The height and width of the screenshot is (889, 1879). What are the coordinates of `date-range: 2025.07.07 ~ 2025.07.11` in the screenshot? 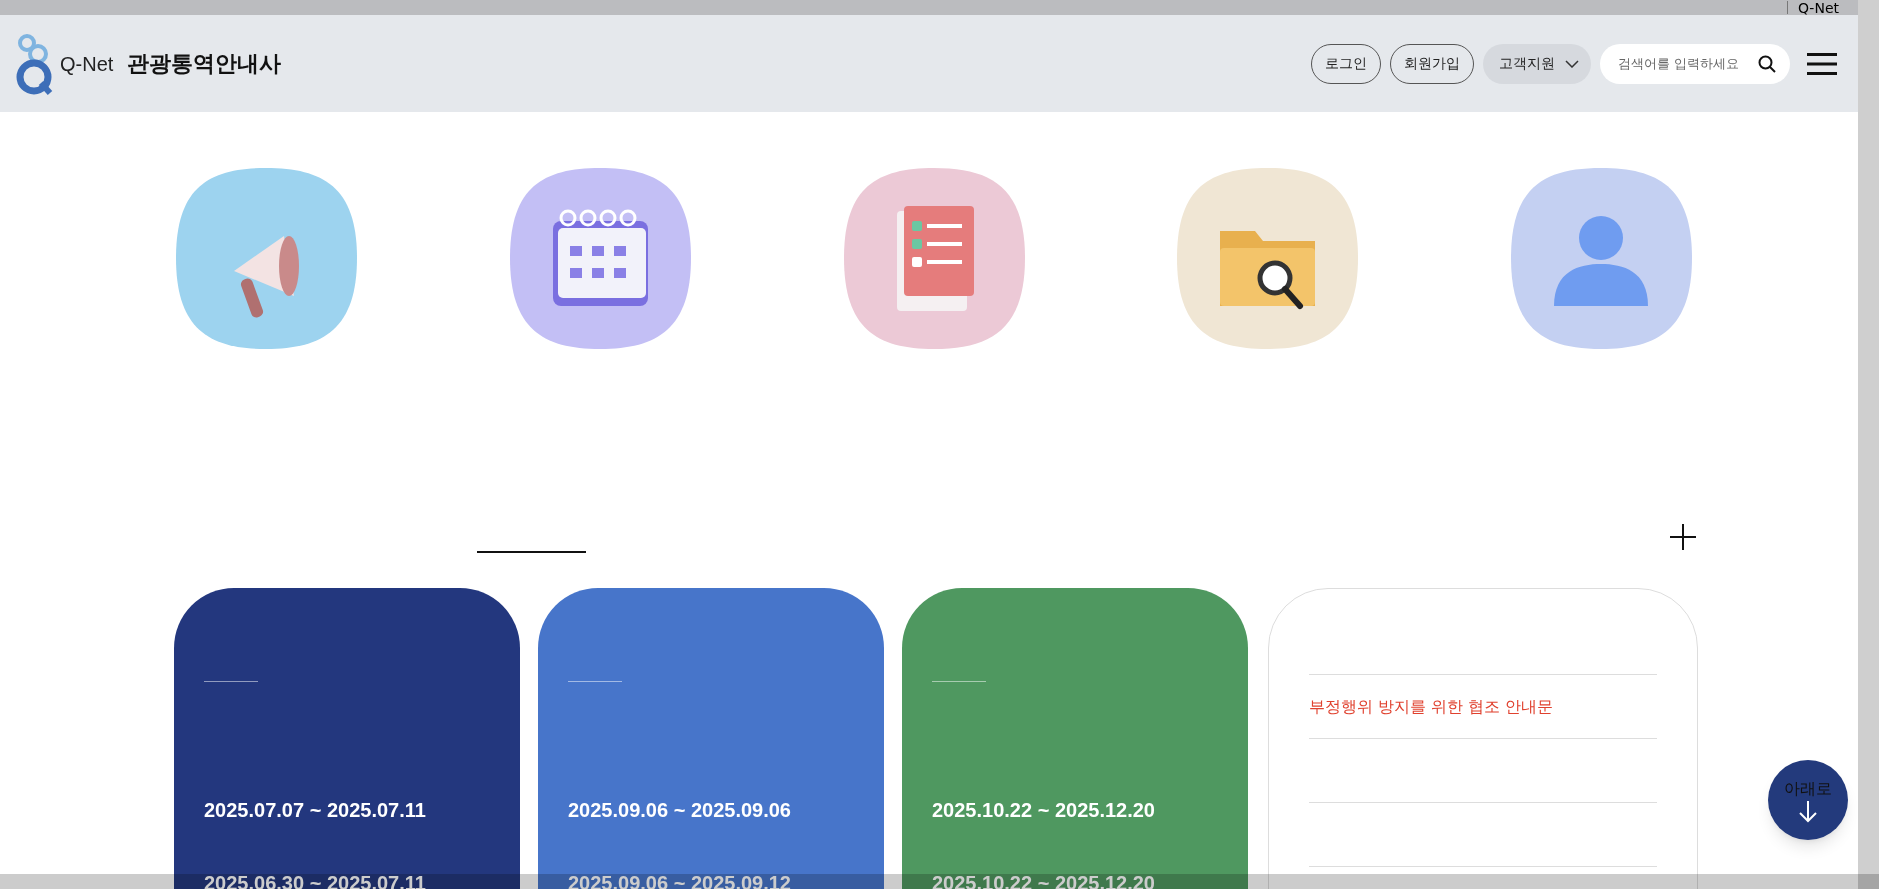 It's located at (315, 810).